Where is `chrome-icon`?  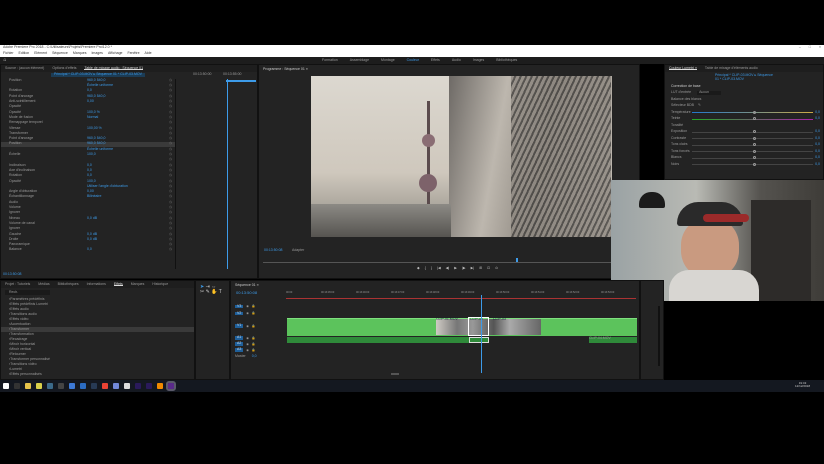 chrome-icon is located at coordinates (105, 386).